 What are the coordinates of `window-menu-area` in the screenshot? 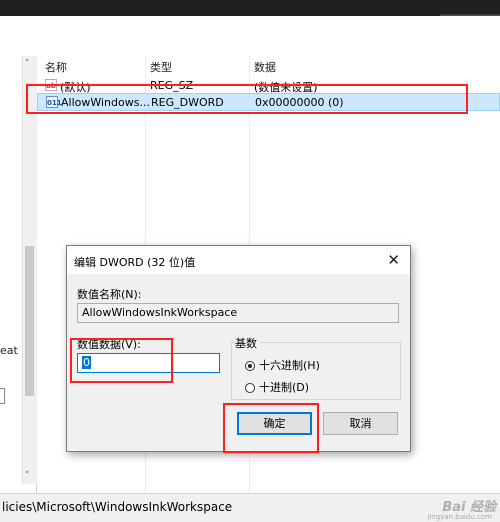 It's located at (250, 36).